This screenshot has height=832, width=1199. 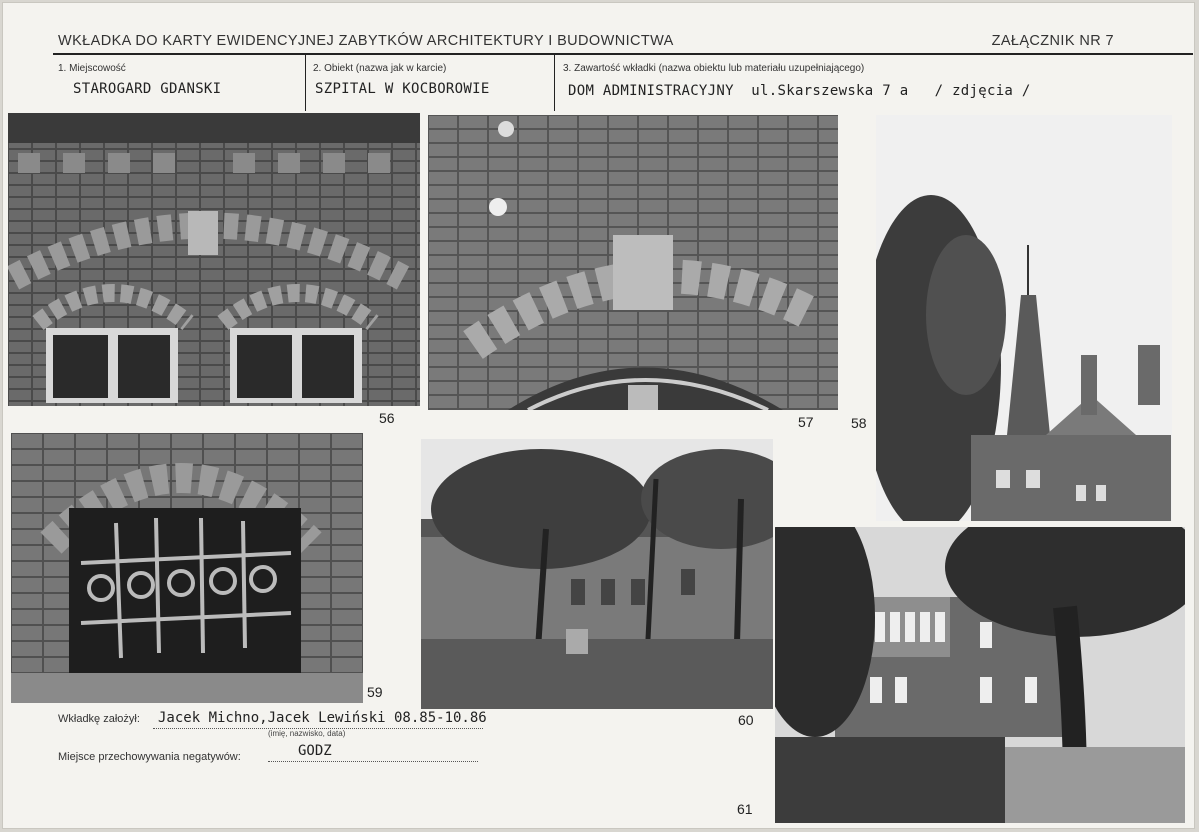 What do you see at coordinates (746, 720) in the screenshot?
I see `photo-number-60: 60` at bounding box center [746, 720].